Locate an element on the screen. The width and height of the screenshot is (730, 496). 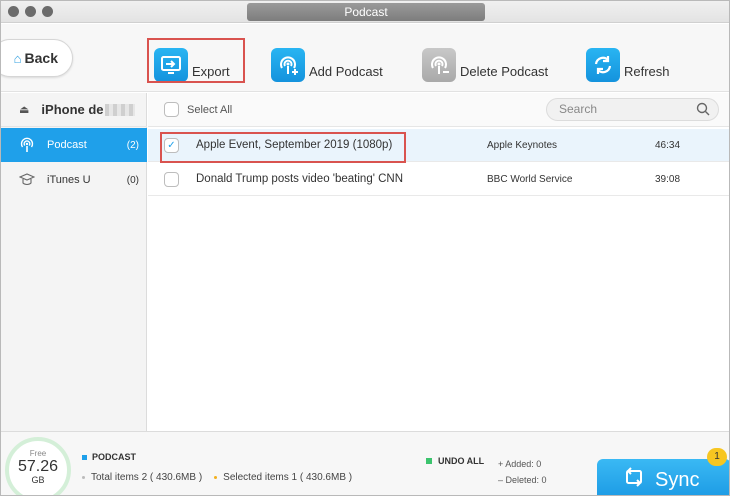
sidebar-item-podcast: Podcast (2) is located at coordinates (74, 145).